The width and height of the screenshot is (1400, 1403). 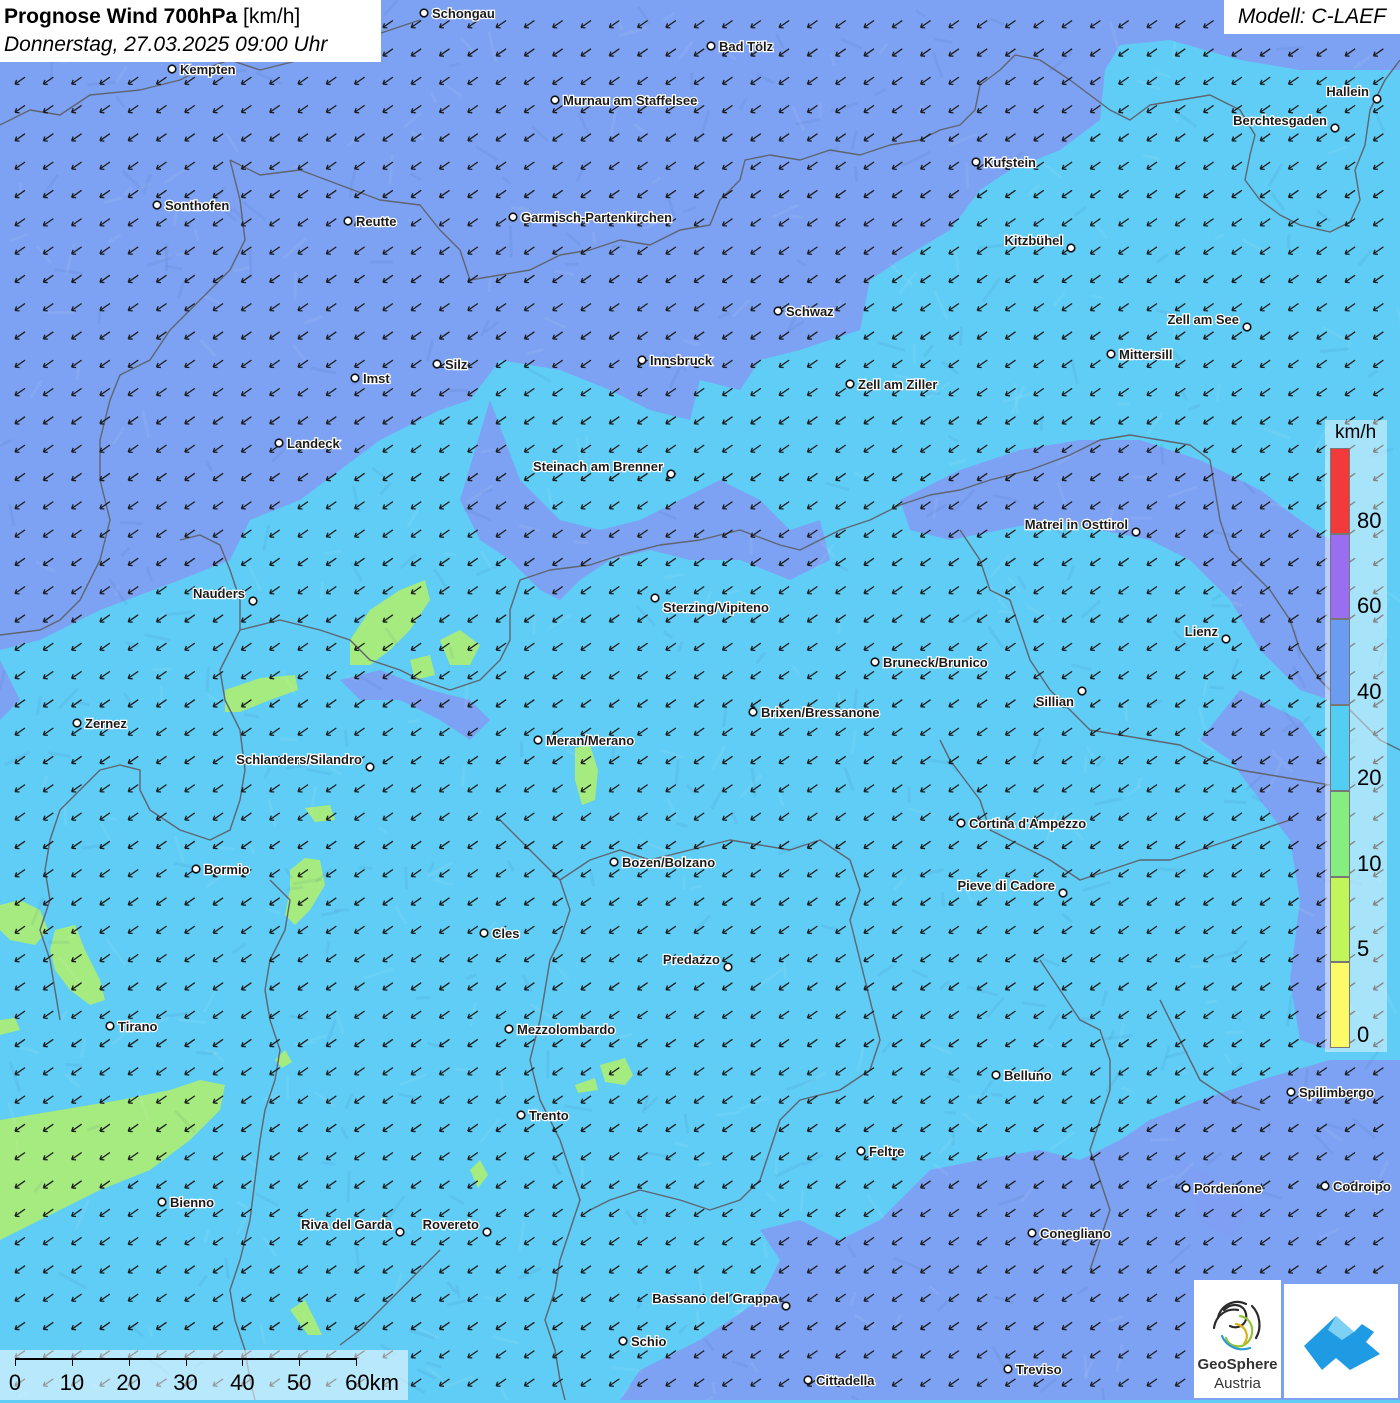 What do you see at coordinates (1237, 1339) in the screenshot?
I see `geosphere-logo: GeoSphere Austria` at bounding box center [1237, 1339].